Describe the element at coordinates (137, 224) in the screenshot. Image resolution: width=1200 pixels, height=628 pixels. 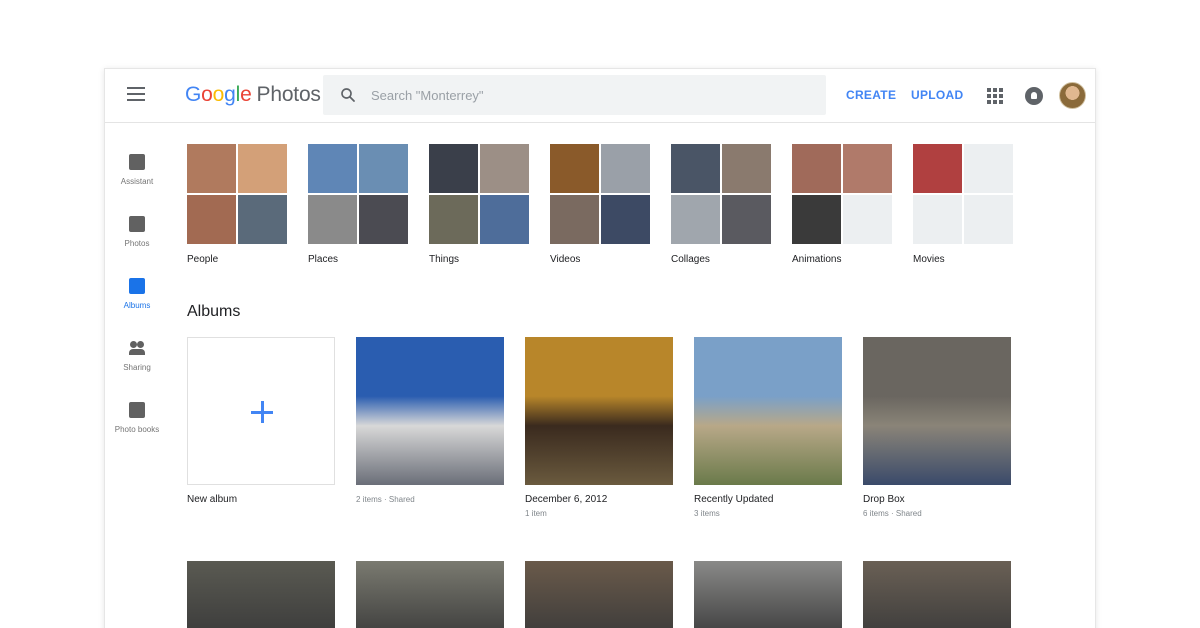
I see `photo-icon` at that location.